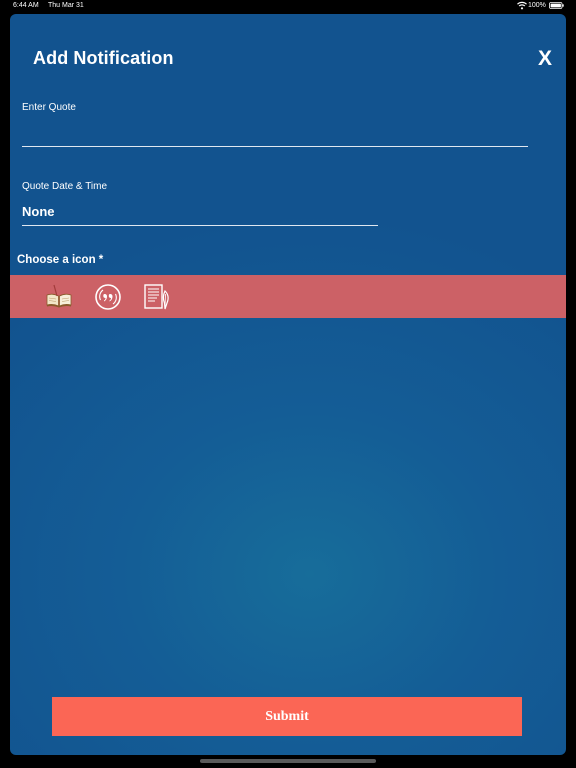  Describe the element at coordinates (157, 297) in the screenshot. I see `document-quill-icon` at that location.